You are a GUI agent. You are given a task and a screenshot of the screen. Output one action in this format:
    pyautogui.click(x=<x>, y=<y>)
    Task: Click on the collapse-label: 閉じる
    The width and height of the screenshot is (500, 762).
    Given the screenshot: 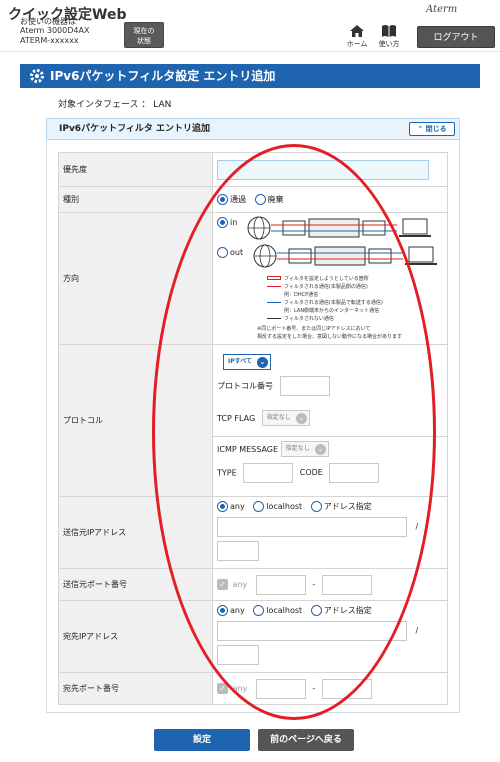 What is the action you would take?
    pyautogui.click(x=436, y=129)
    